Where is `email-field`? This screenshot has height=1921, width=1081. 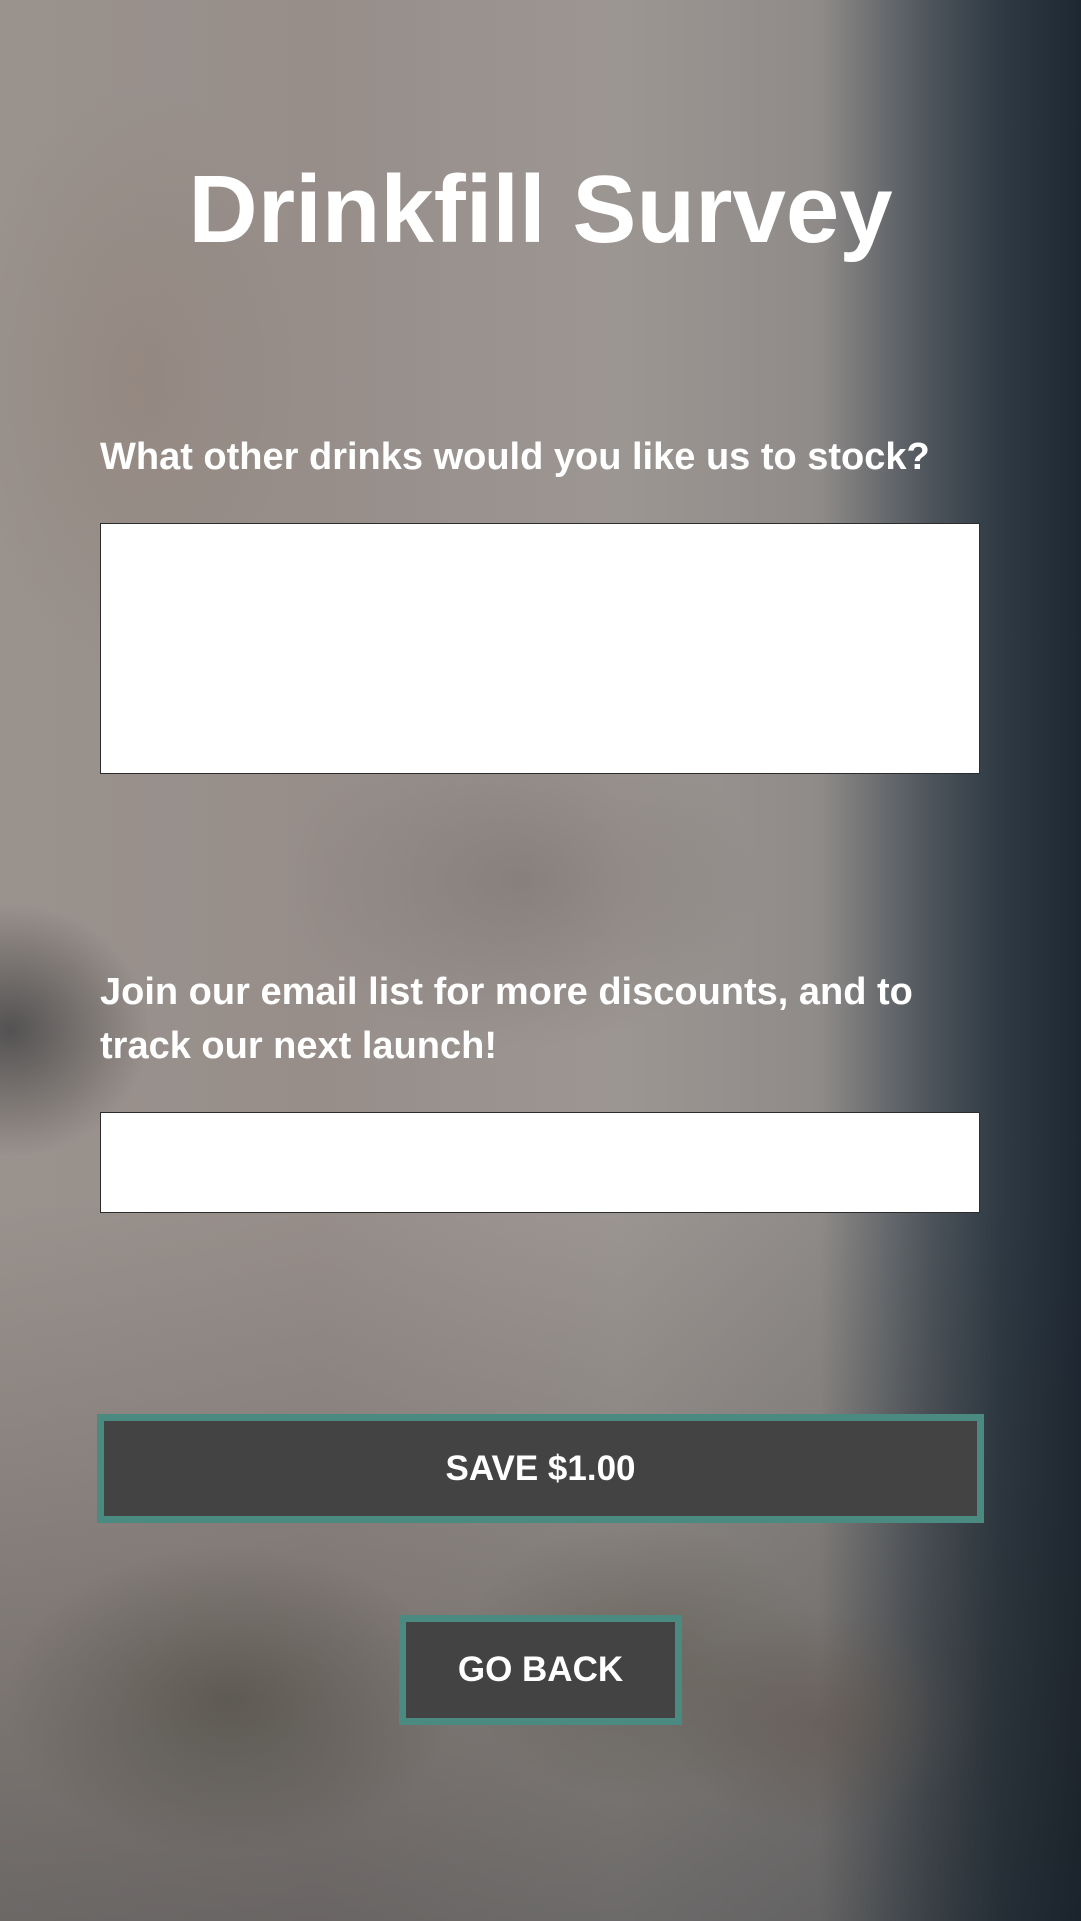 email-field is located at coordinates (540, 1162).